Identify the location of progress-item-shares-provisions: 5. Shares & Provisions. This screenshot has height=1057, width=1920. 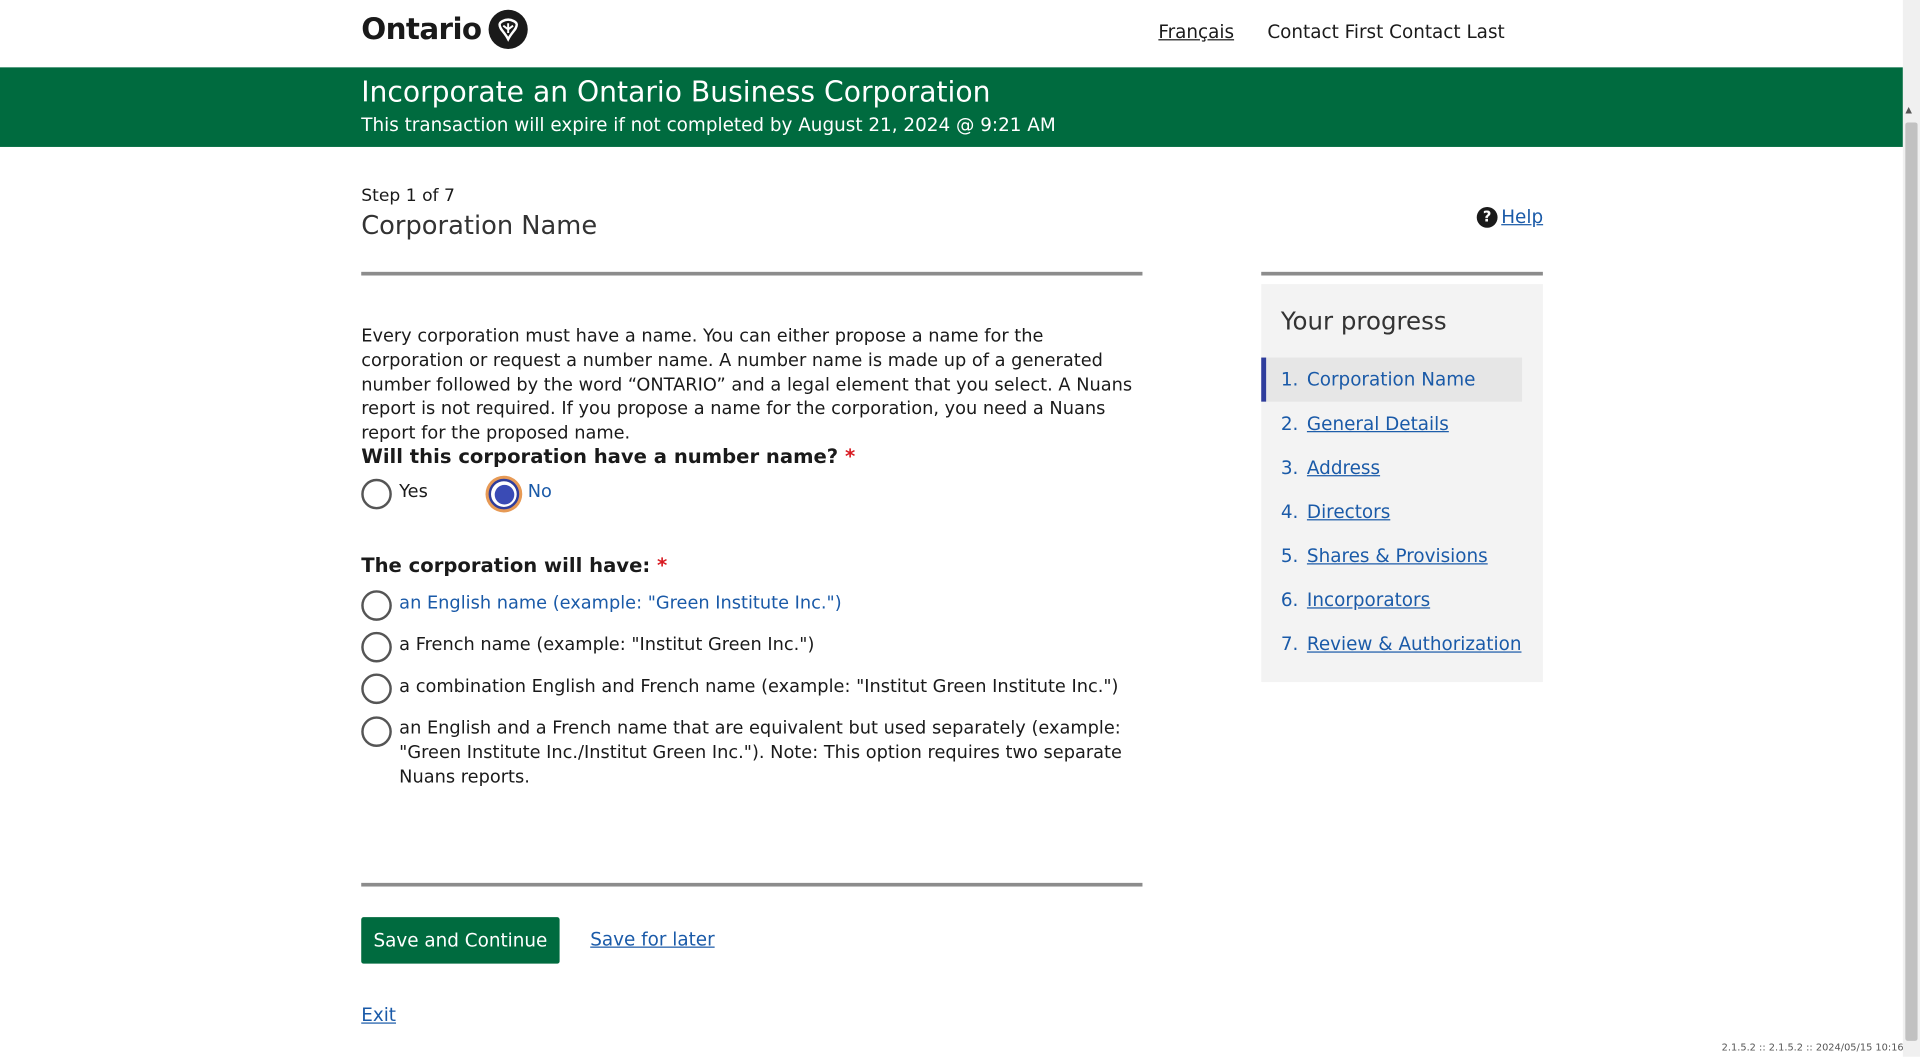
(1384, 556).